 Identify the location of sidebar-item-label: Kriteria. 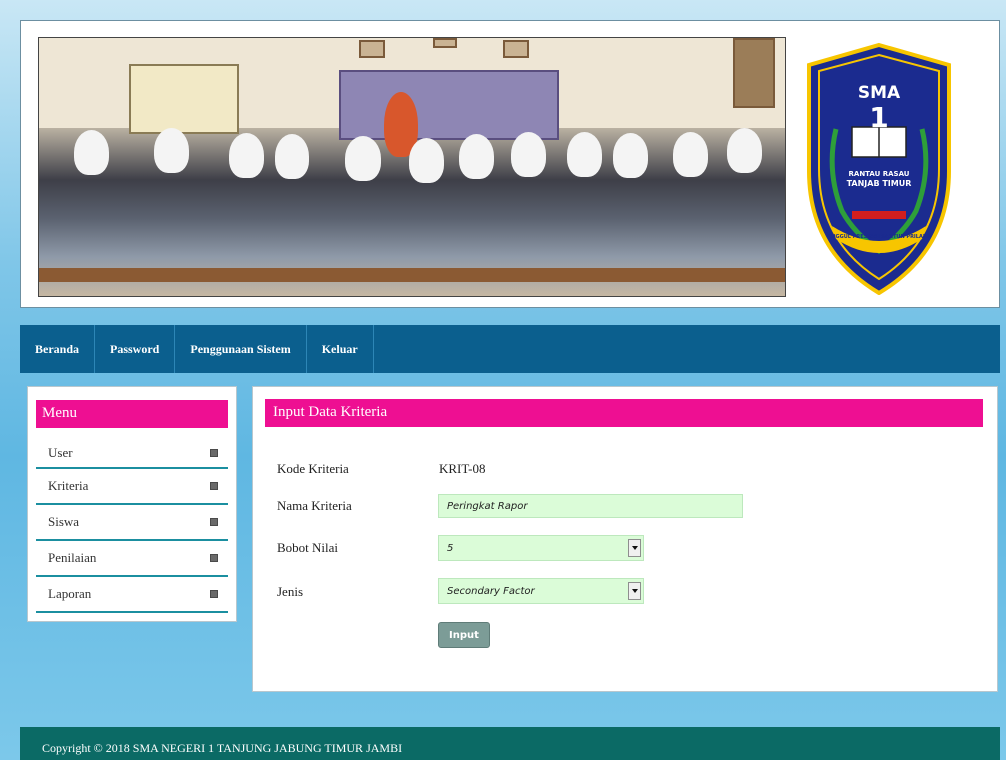
(68, 485).